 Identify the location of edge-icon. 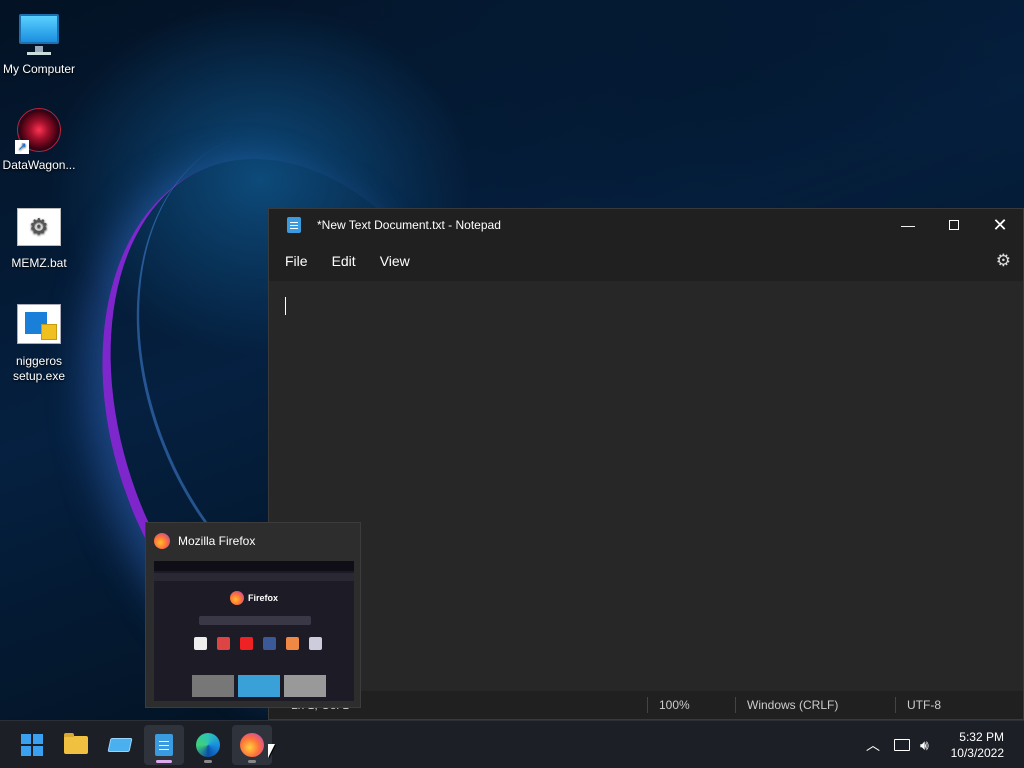
(208, 745).